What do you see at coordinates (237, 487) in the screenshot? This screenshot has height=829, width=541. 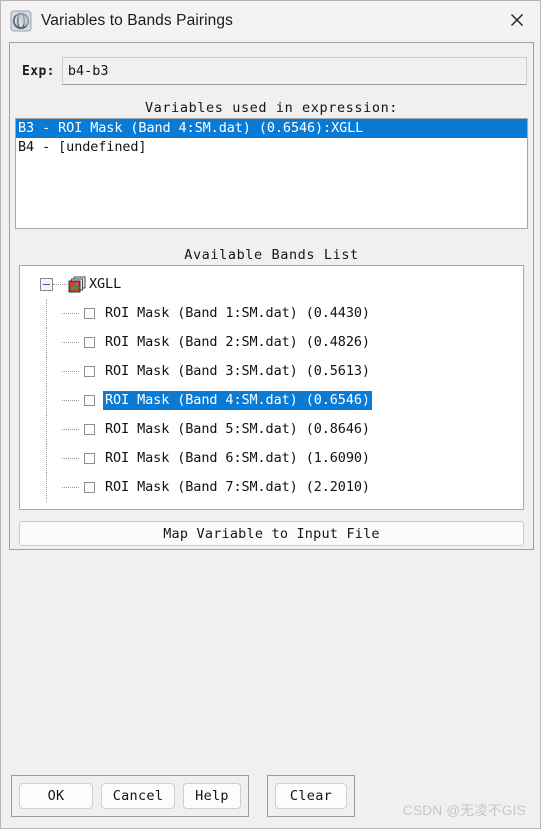 I see `tree-leaf-label: ROI Mask (Band 7:SM.dat) (2.2010)` at bounding box center [237, 487].